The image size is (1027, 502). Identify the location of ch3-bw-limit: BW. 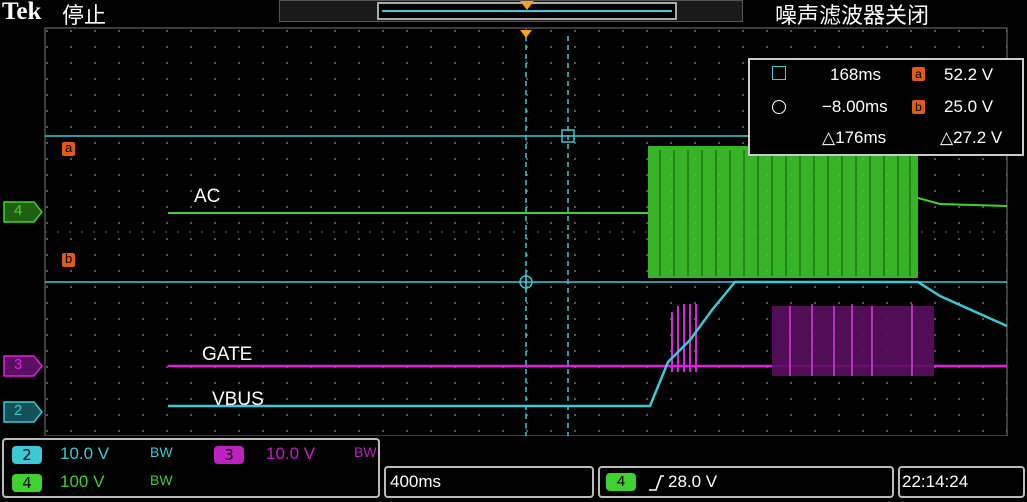
(365, 452).